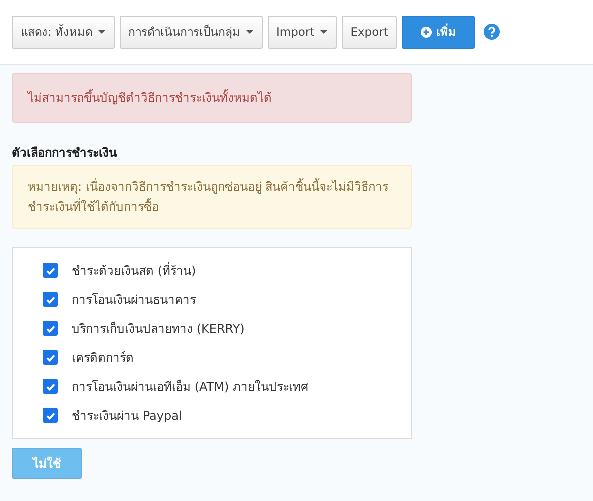 This screenshot has height=501, width=593. I want to click on method-label: บริการเก็บเงินปลายทาง (KERRY), so click(158, 329).